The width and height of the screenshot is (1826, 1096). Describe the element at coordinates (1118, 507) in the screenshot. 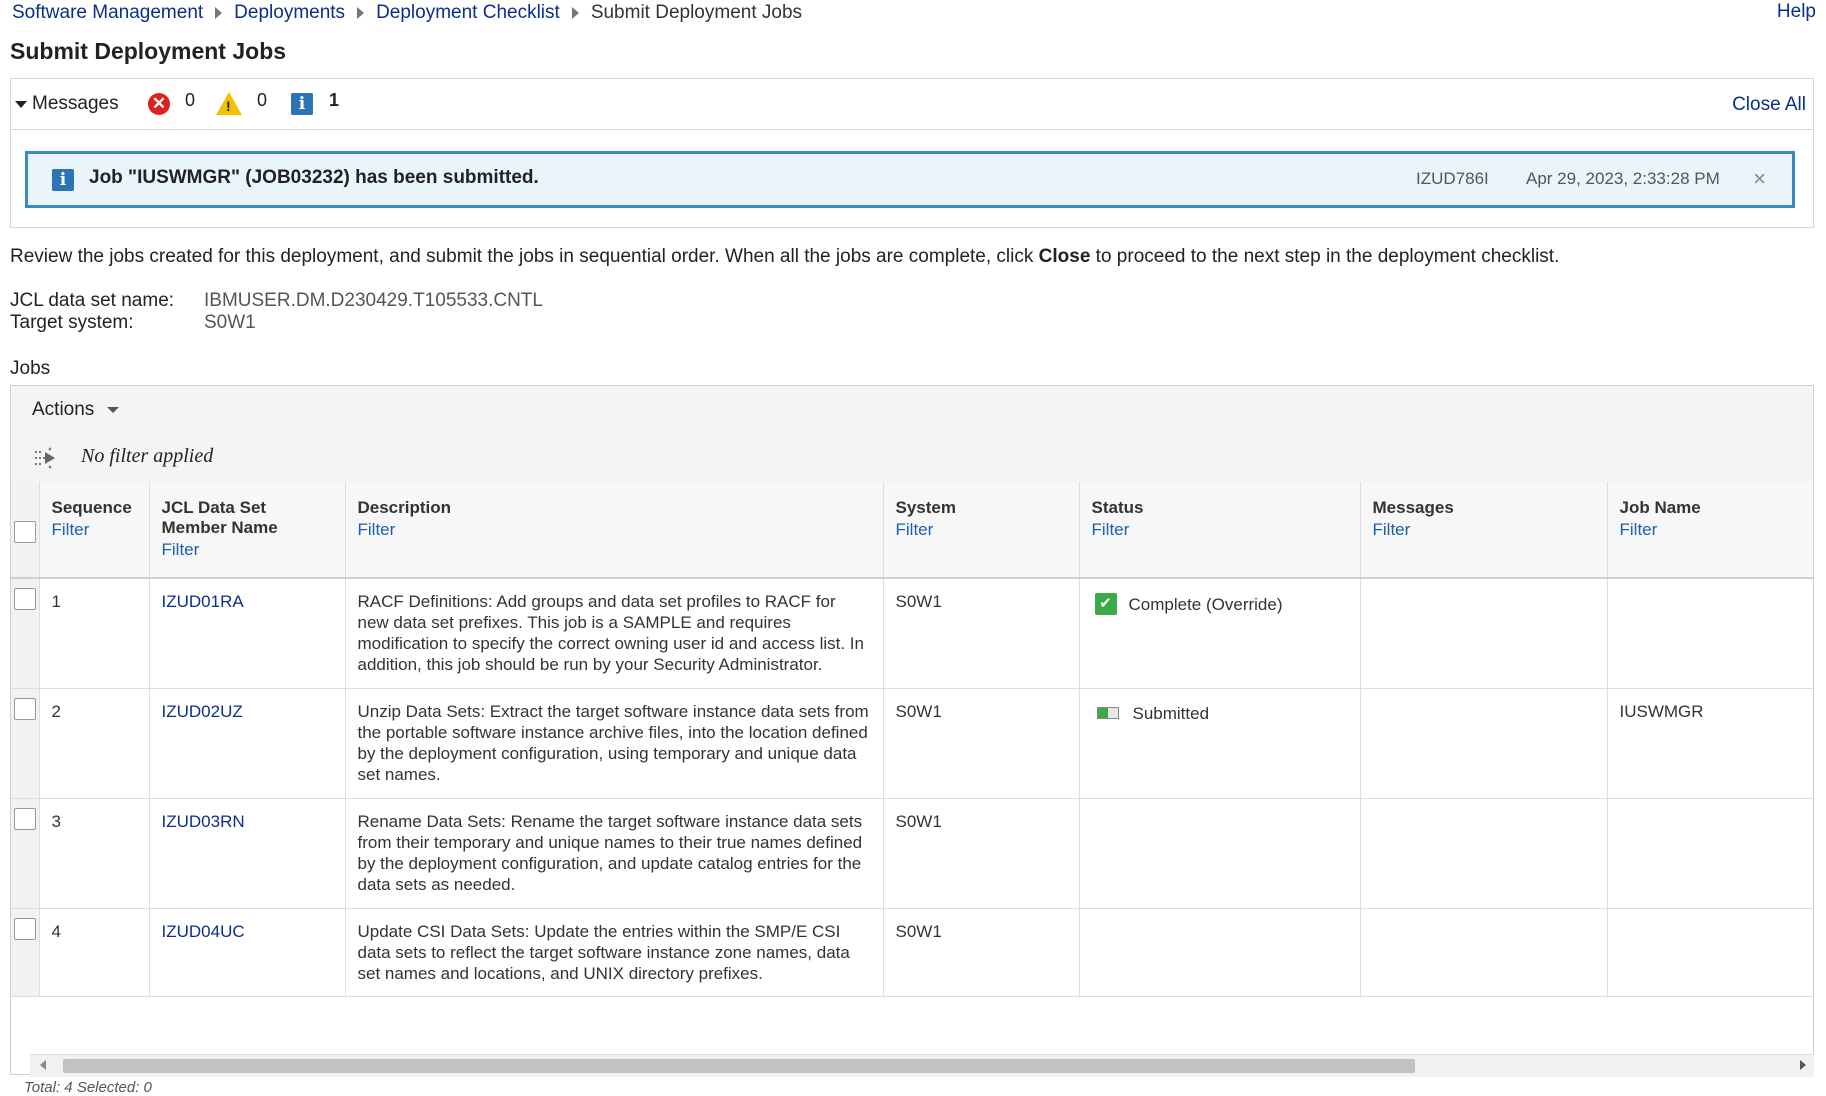

I see `column-title: Status` at that location.